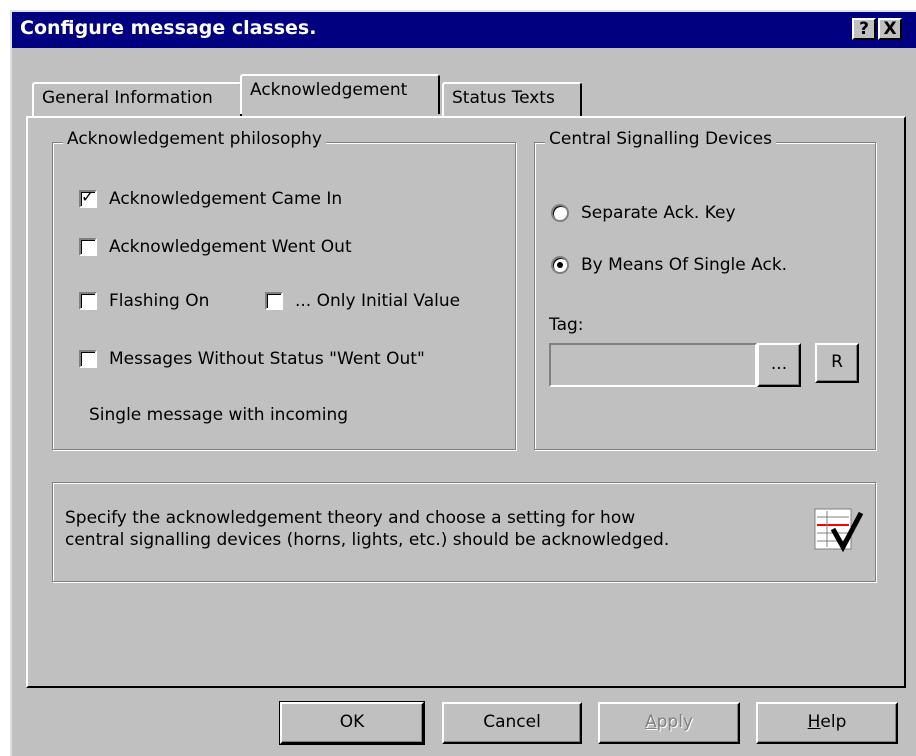 The width and height of the screenshot is (916, 756). I want to click on ack-philosophy-legend: Acknowledgement philosophy, so click(194, 139).